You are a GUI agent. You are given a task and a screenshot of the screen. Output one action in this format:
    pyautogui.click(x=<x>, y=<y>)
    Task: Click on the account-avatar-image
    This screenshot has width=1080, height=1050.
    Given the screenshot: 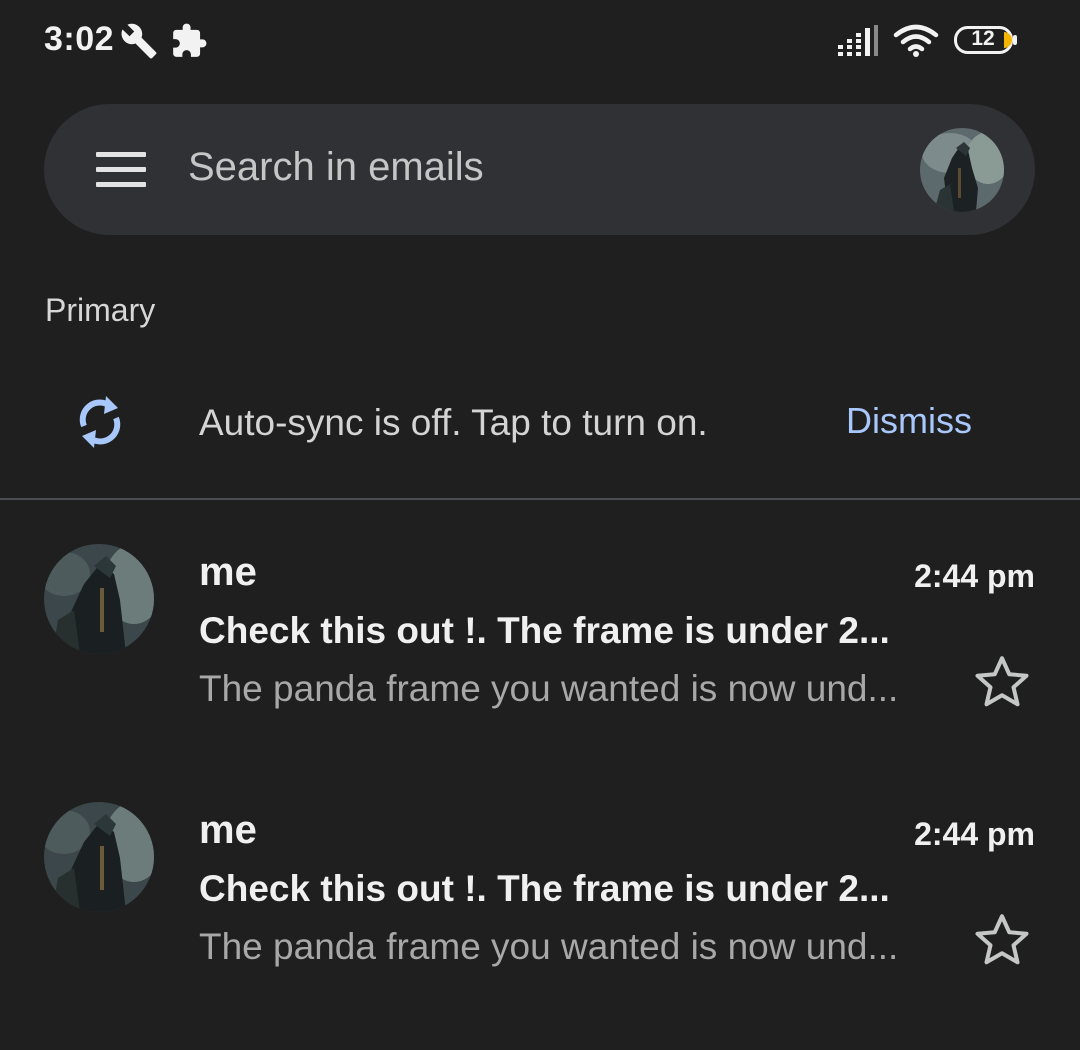 What is the action you would take?
    pyautogui.click(x=962, y=170)
    